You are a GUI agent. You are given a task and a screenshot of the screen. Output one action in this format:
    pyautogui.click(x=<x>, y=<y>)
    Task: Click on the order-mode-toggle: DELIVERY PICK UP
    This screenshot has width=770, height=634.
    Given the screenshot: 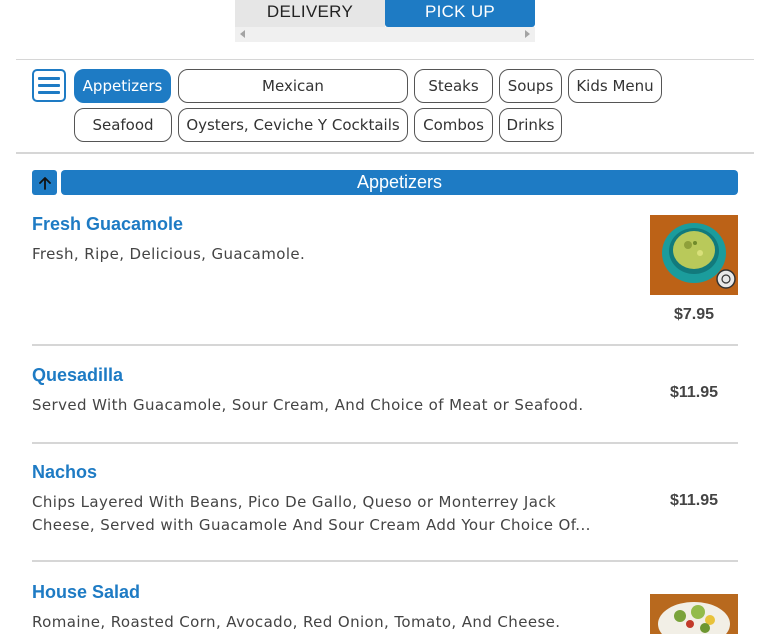 What is the action you would take?
    pyautogui.click(x=385, y=13)
    